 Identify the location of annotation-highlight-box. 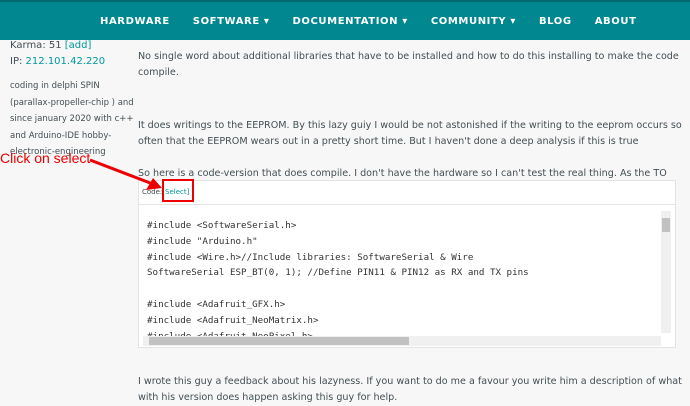
(178, 190).